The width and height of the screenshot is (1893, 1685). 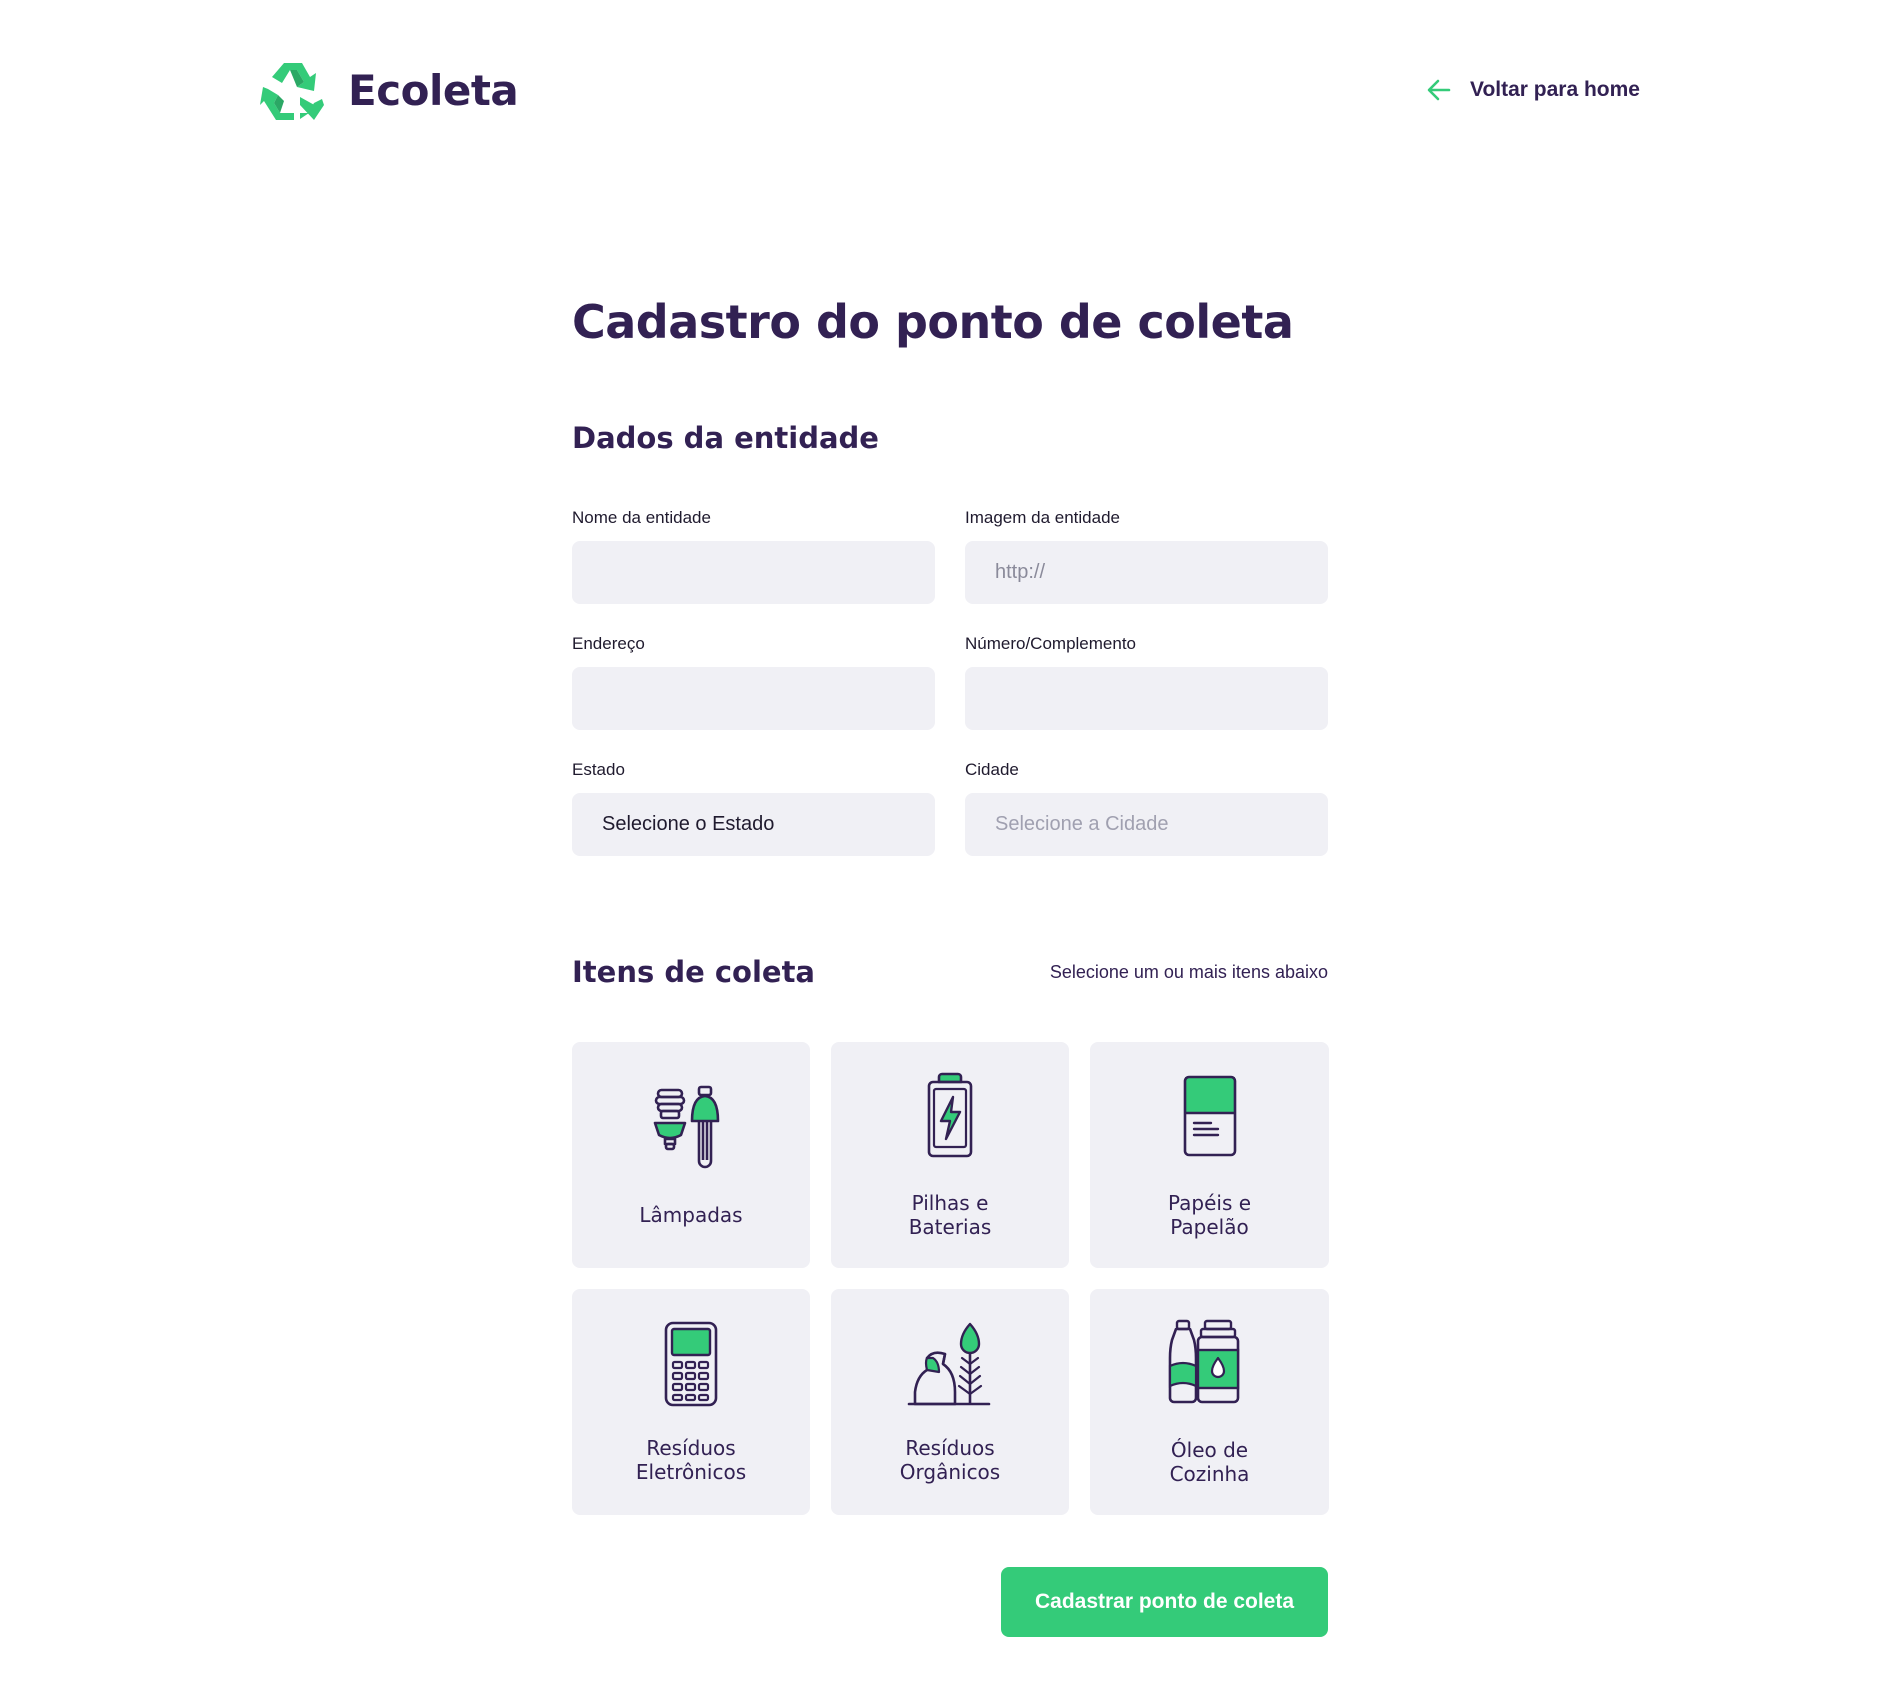 I want to click on page-title: Cadastro do ponto de coleta, so click(x=933, y=322).